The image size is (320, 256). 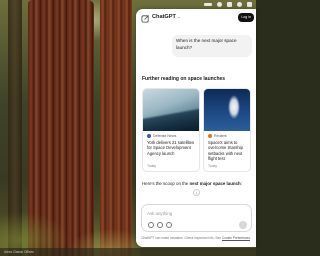 What do you see at coordinates (236, 238) in the screenshot?
I see `cookie-preferences-link: Cookie Preferences` at bounding box center [236, 238].